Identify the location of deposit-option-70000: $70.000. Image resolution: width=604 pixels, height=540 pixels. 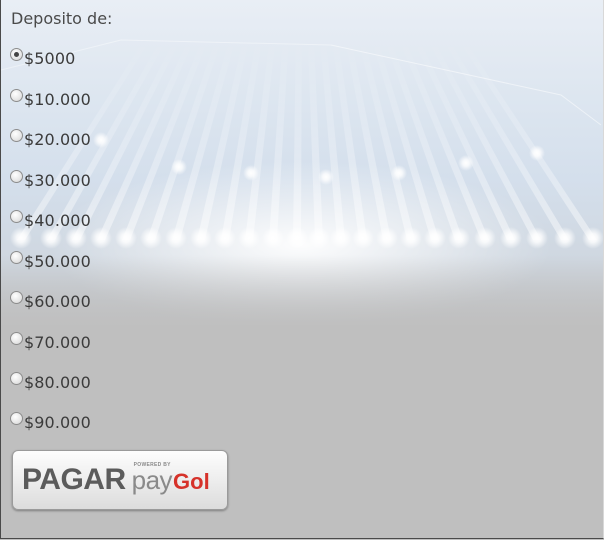
(50, 342).